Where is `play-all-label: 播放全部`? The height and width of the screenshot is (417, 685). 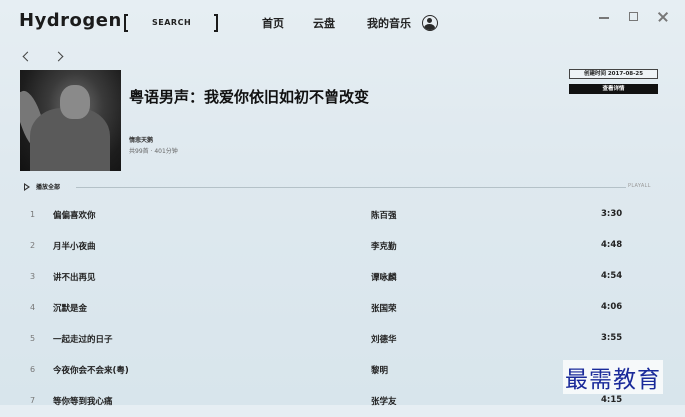 play-all-label: 播放全部 is located at coordinates (48, 186).